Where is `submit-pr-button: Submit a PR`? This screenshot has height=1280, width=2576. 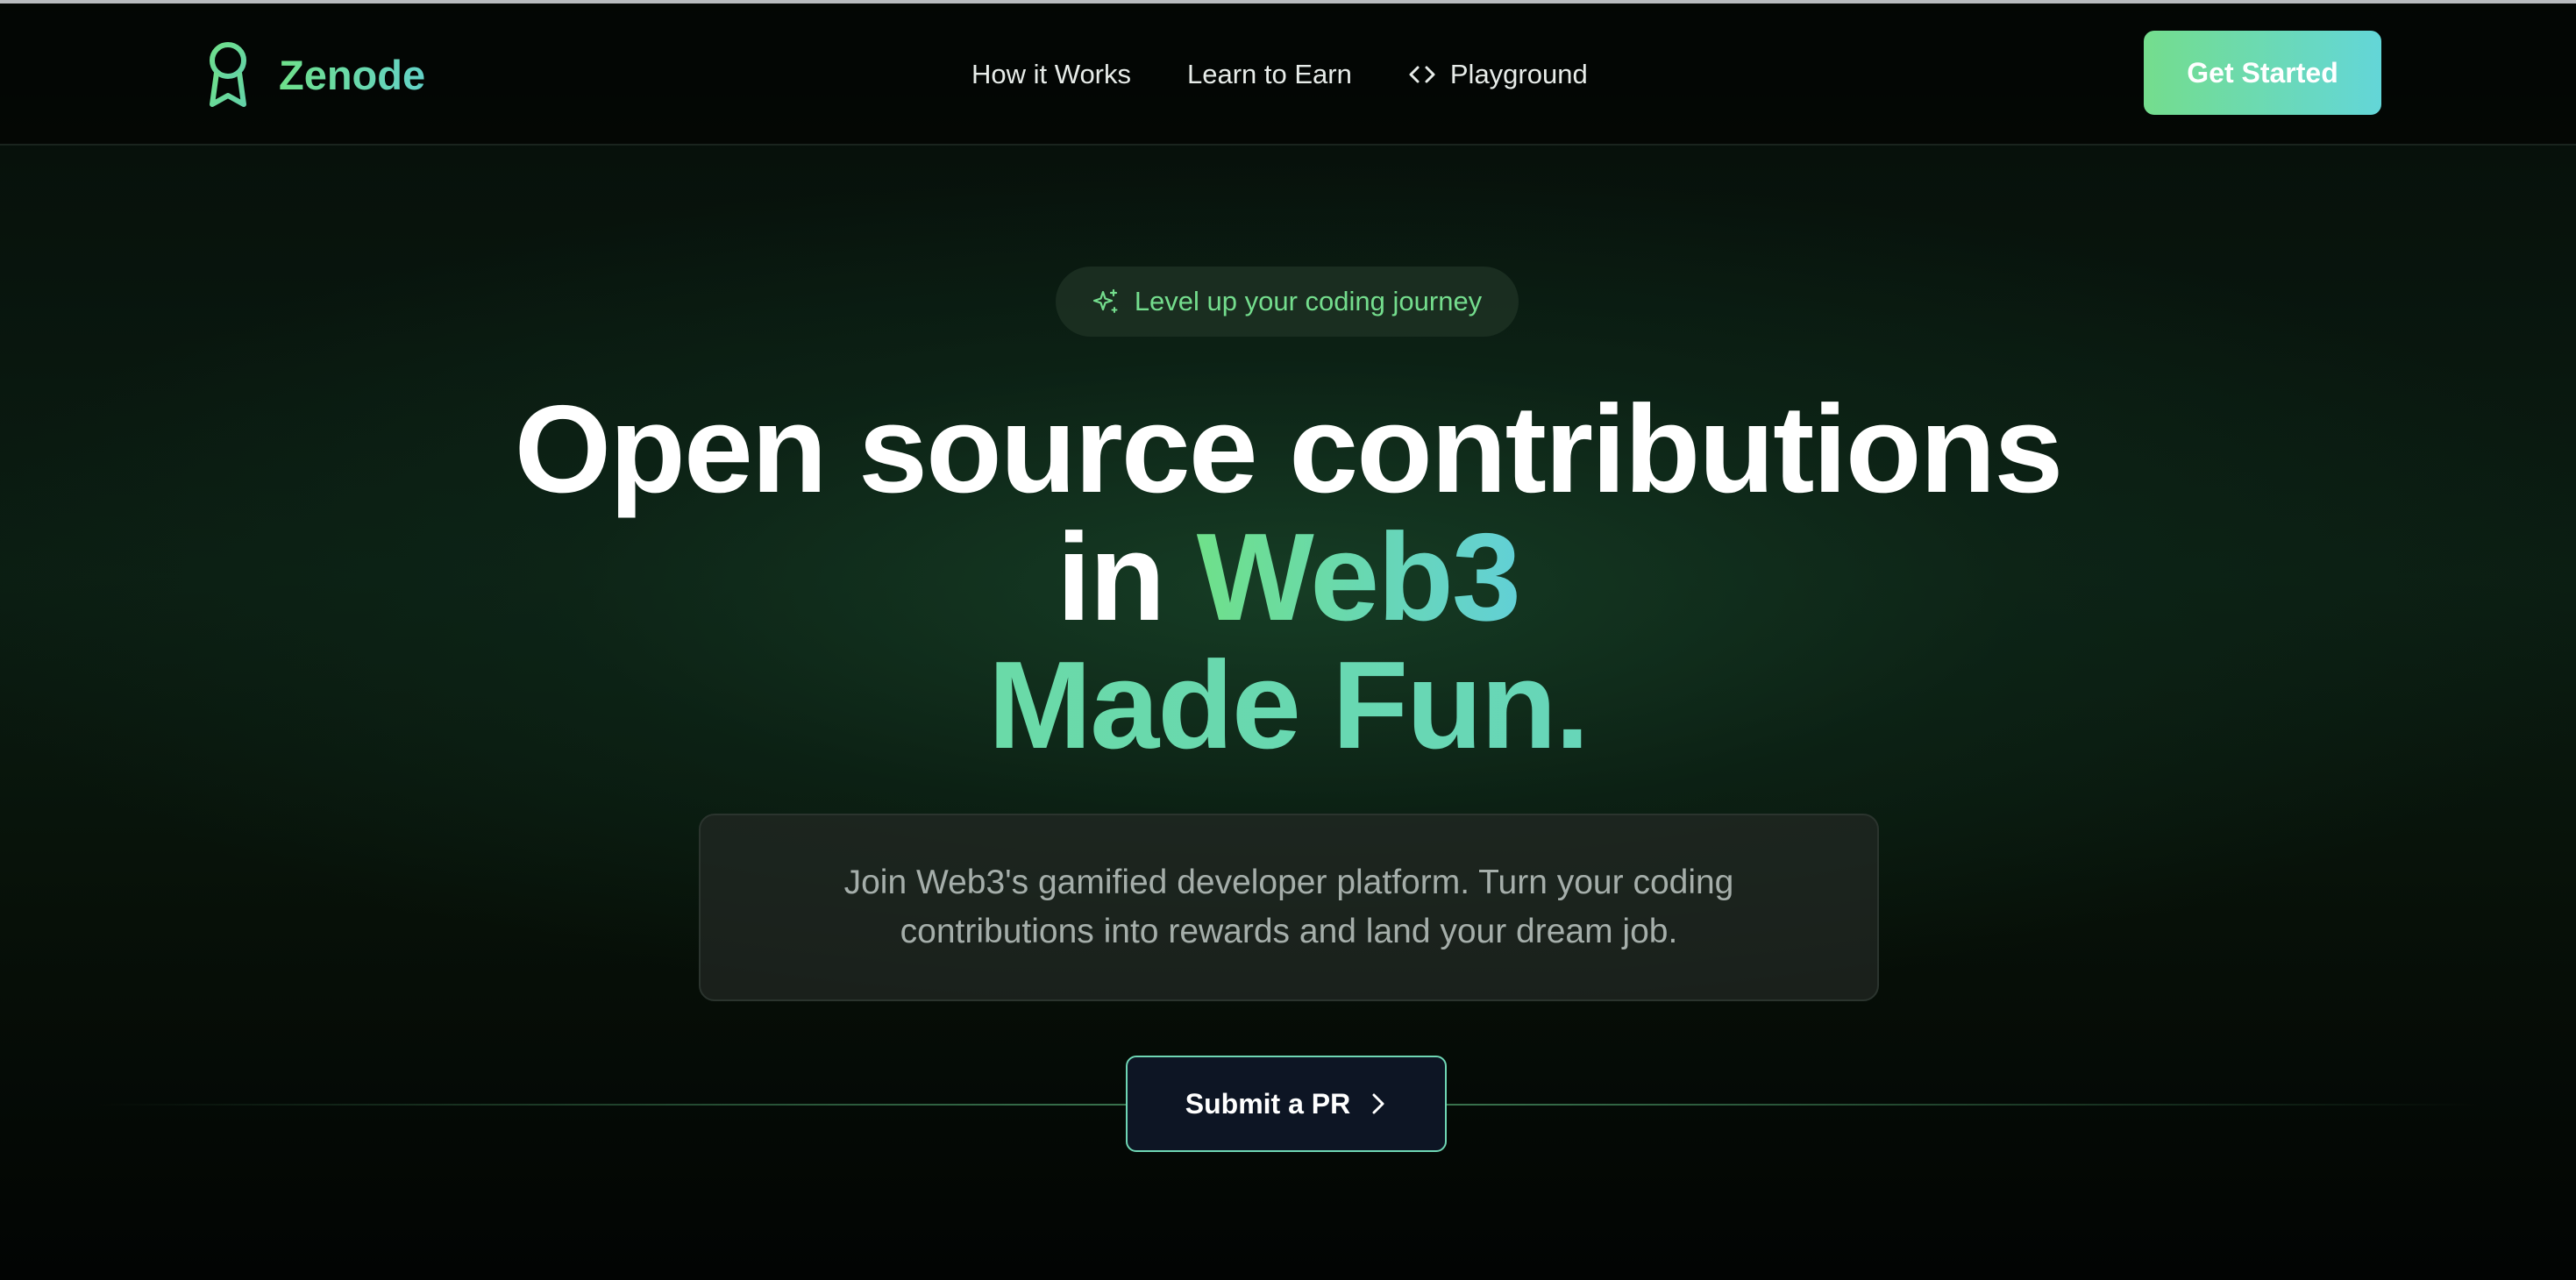 submit-pr-button: Submit a PR is located at coordinates (1286, 1104).